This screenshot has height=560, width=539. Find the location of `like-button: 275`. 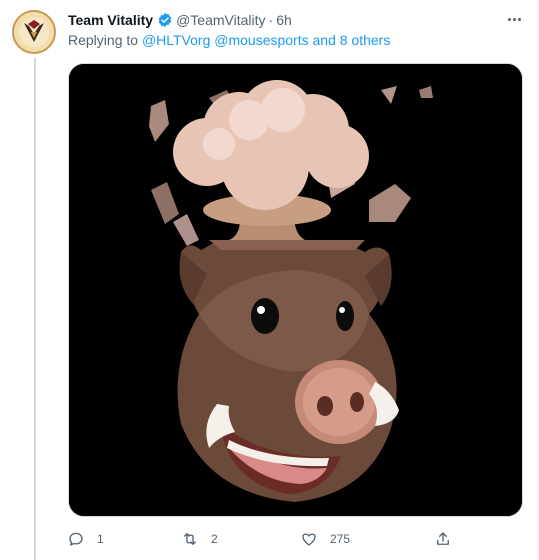

like-button: 275 is located at coordinates (325, 539).